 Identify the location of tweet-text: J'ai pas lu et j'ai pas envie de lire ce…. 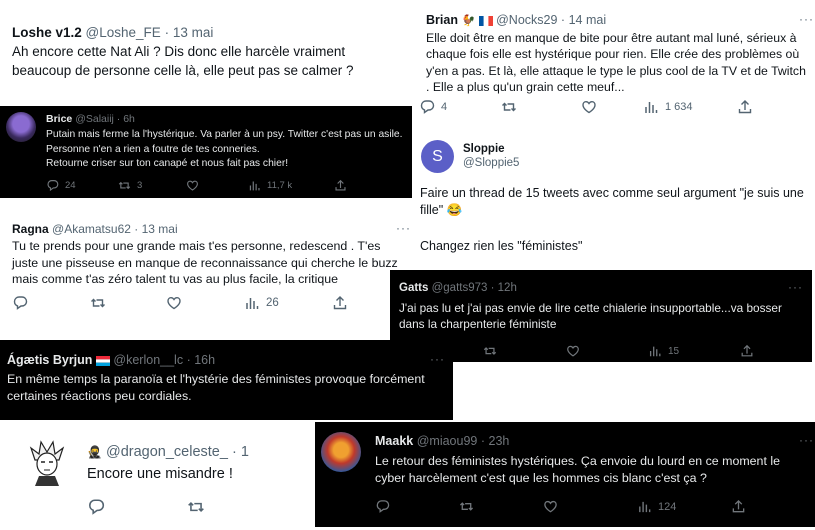
(590, 316).